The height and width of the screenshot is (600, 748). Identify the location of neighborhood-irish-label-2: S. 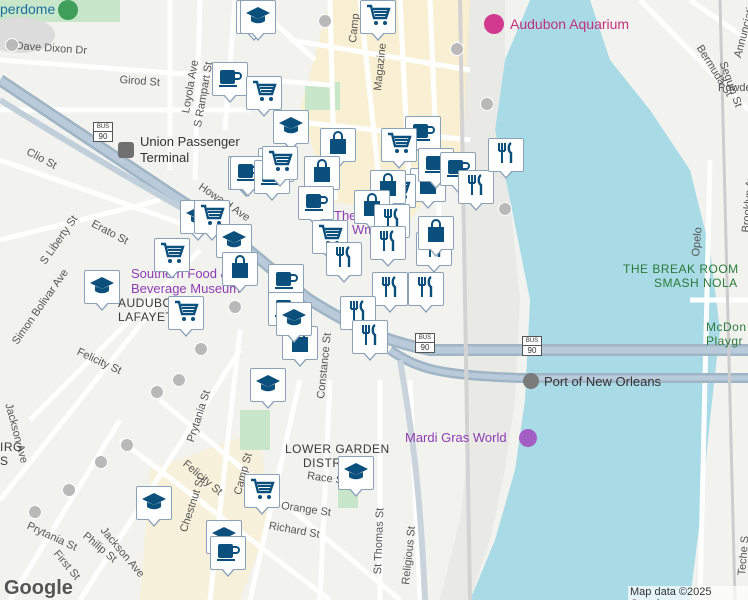
(4, 461).